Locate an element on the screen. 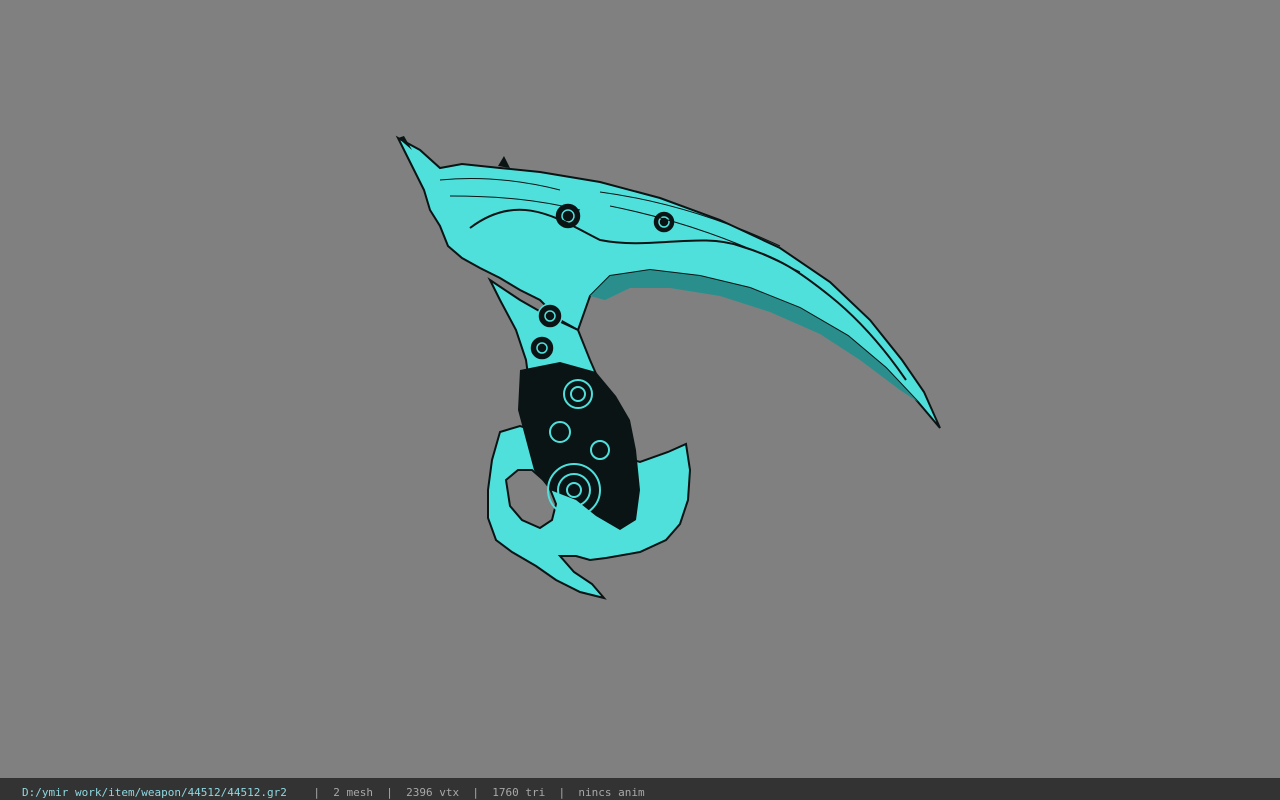 This screenshot has width=1280, height=800. status-vertex-count: 2396 vtx is located at coordinates (433, 792).